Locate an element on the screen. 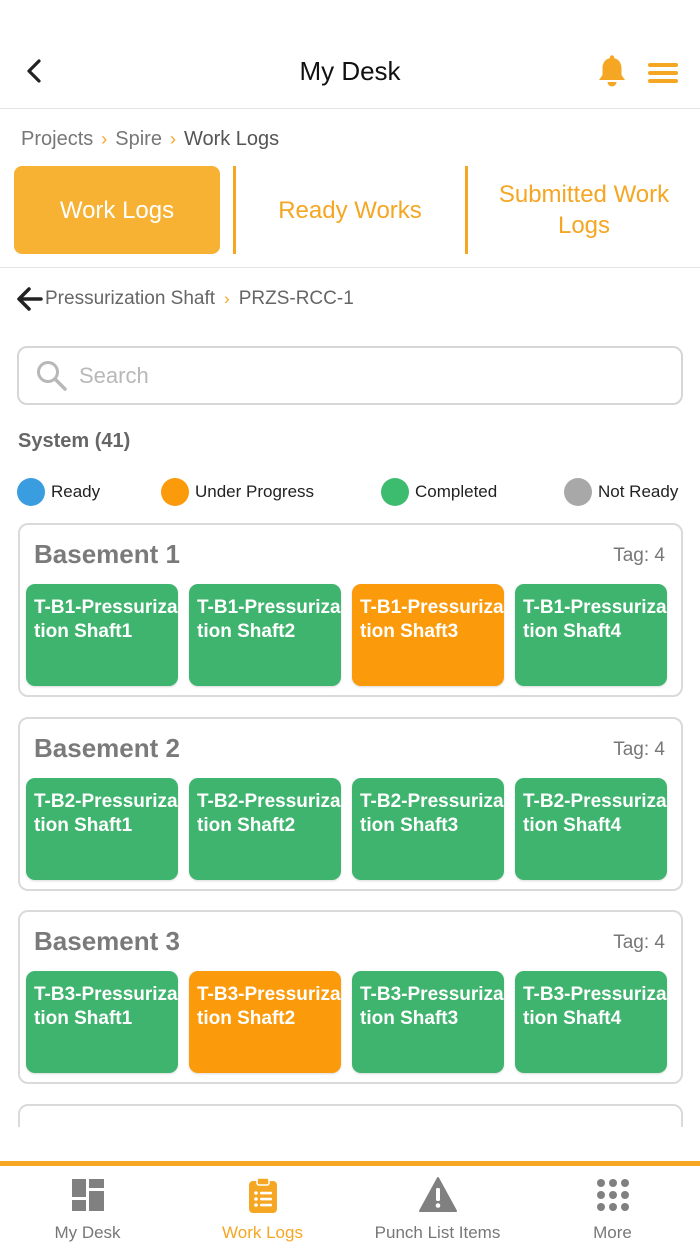  system-tile: T-B1-Pressurization Shaft1 is located at coordinates (102, 635).